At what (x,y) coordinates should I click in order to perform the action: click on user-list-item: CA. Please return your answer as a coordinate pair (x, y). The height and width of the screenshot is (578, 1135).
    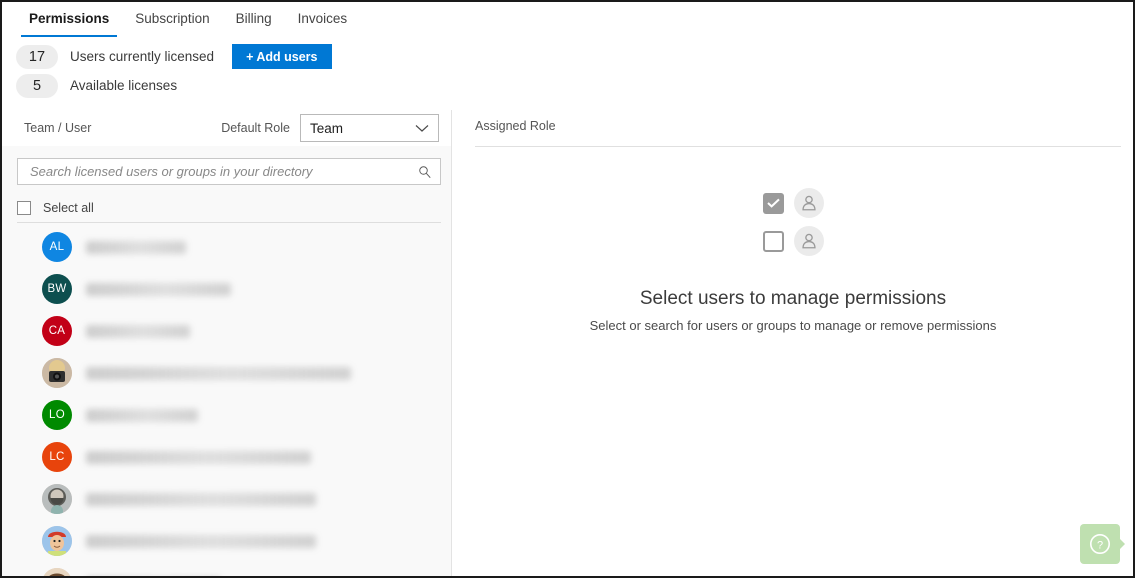
    Looking at the image, I should click on (226, 331).